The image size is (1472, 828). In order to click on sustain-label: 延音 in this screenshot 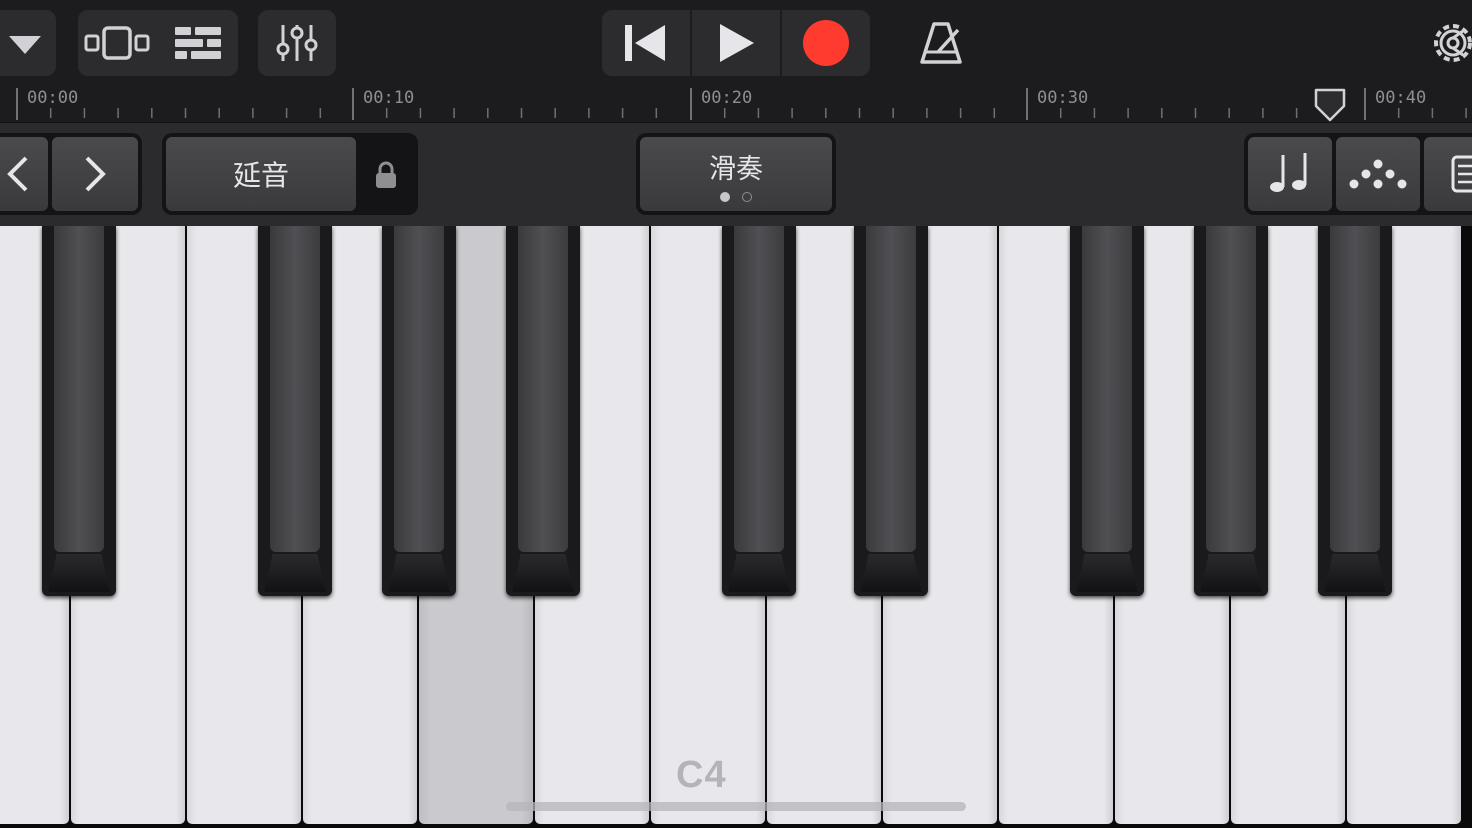, I will do `click(260, 175)`.